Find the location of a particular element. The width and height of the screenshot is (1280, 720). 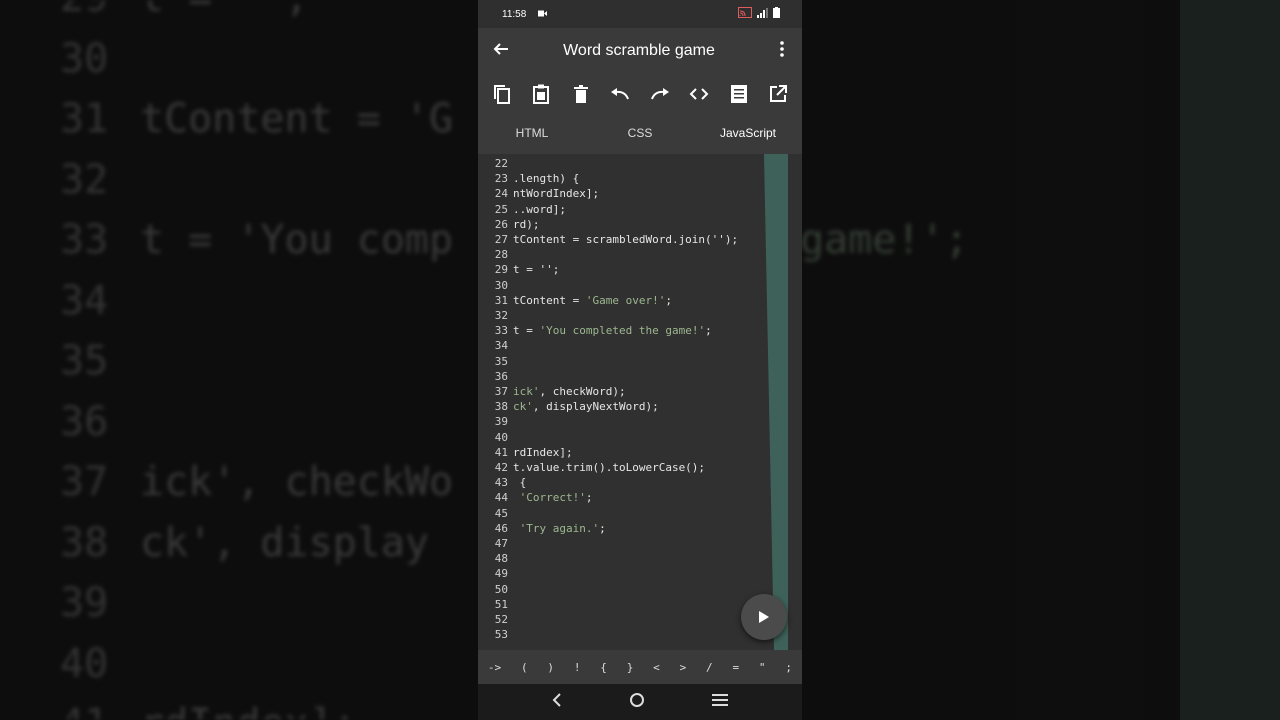

symbol-key: -> is located at coordinates (494, 667).